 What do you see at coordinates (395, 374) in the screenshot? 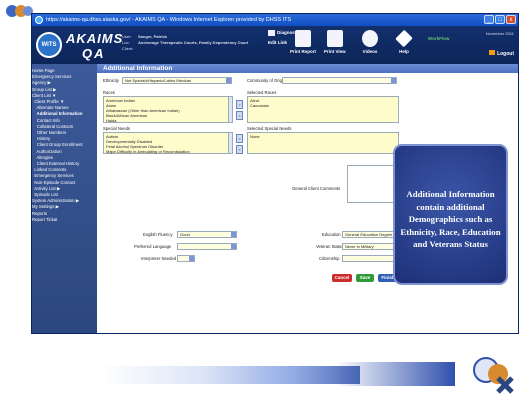
I see `footer-gradient-bar-dark` at bounding box center [395, 374].